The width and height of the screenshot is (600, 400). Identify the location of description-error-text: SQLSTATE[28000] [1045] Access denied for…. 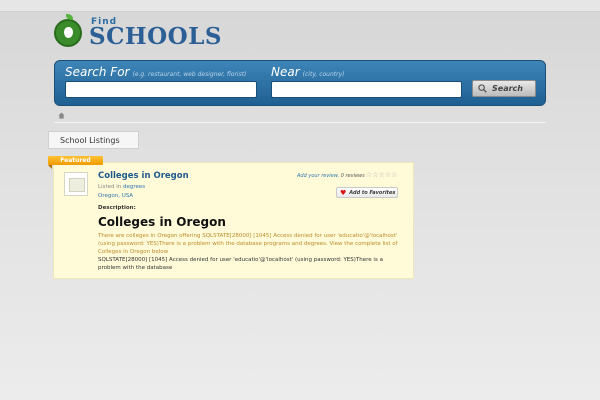
(240, 264).